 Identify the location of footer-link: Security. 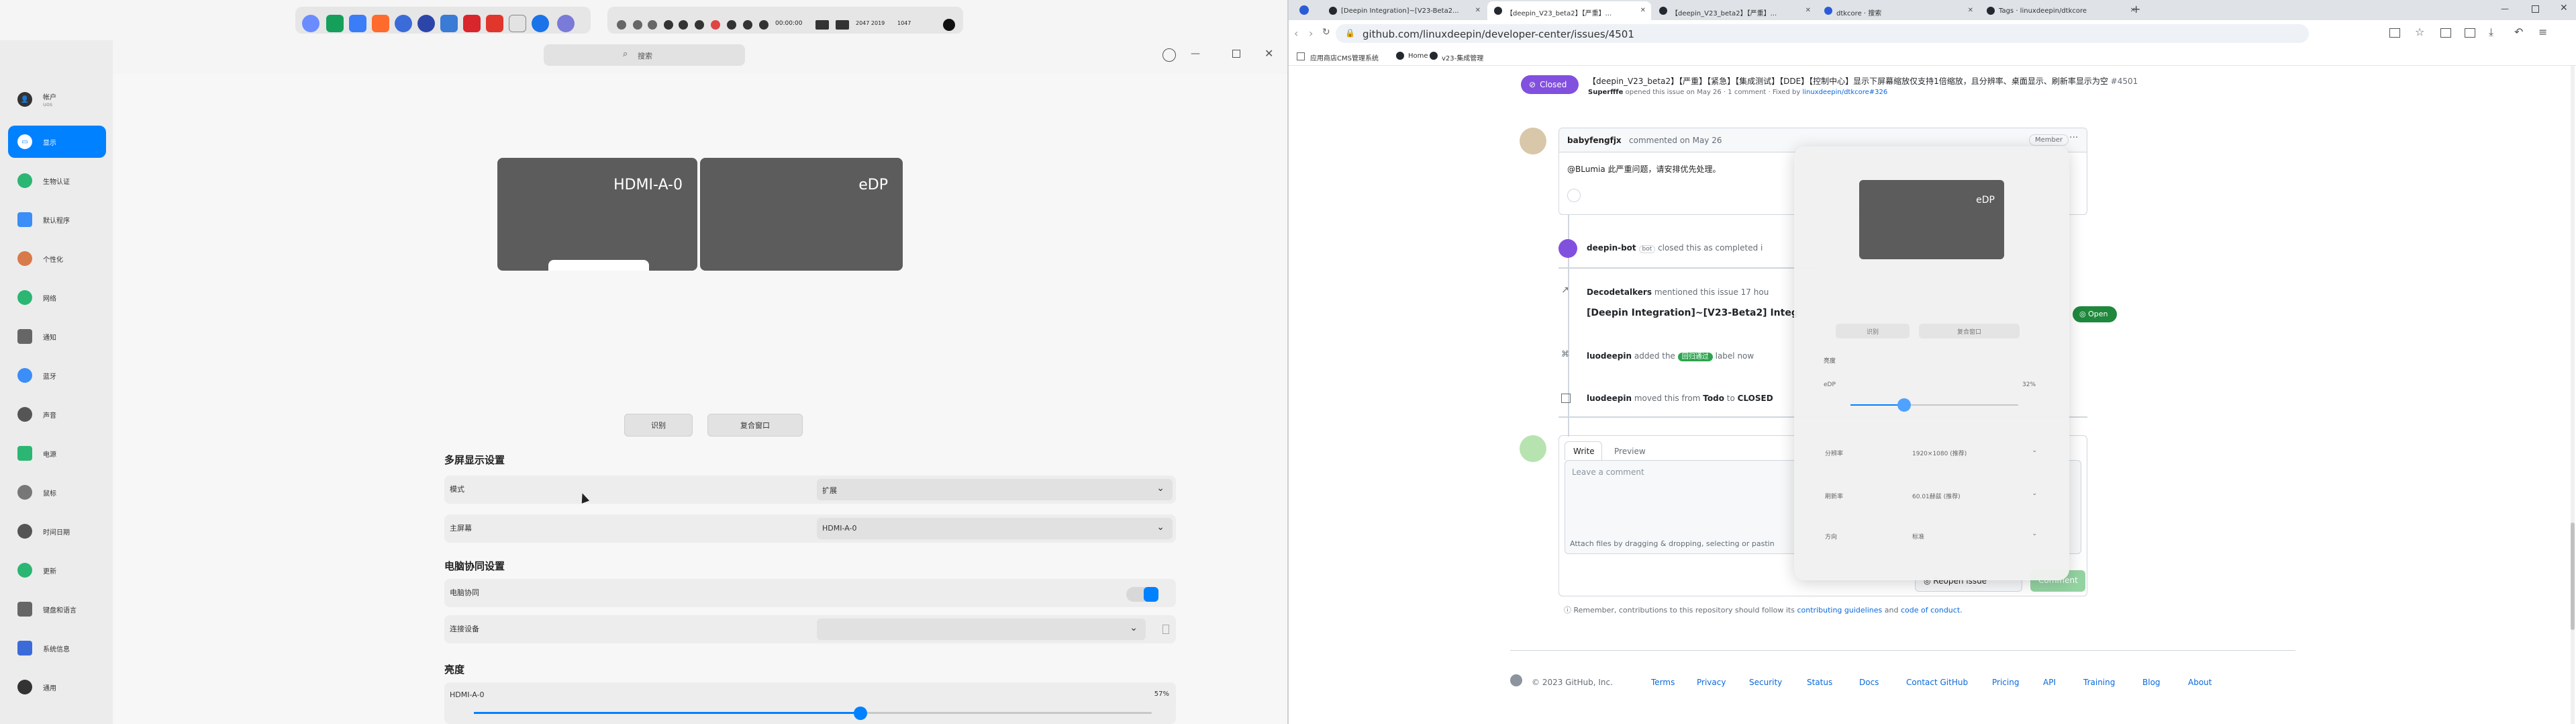
(1765, 682).